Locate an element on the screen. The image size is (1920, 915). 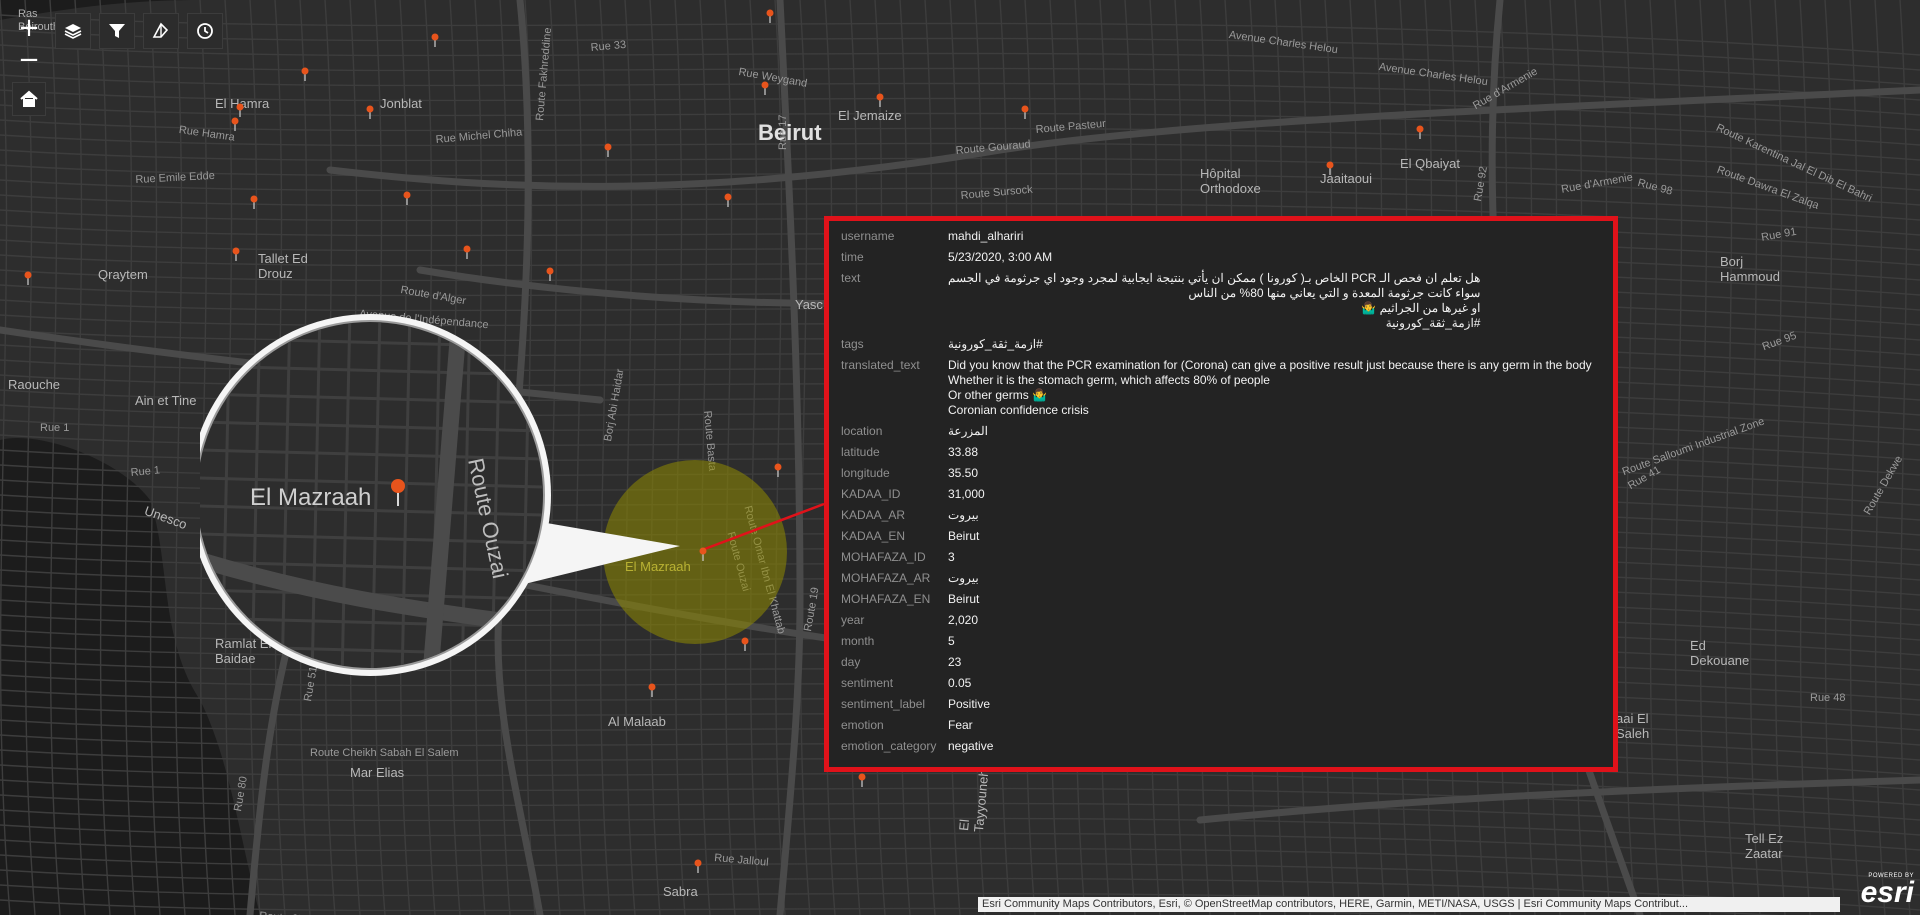
map-label: Jaaitaoui is located at coordinates (1346, 178).